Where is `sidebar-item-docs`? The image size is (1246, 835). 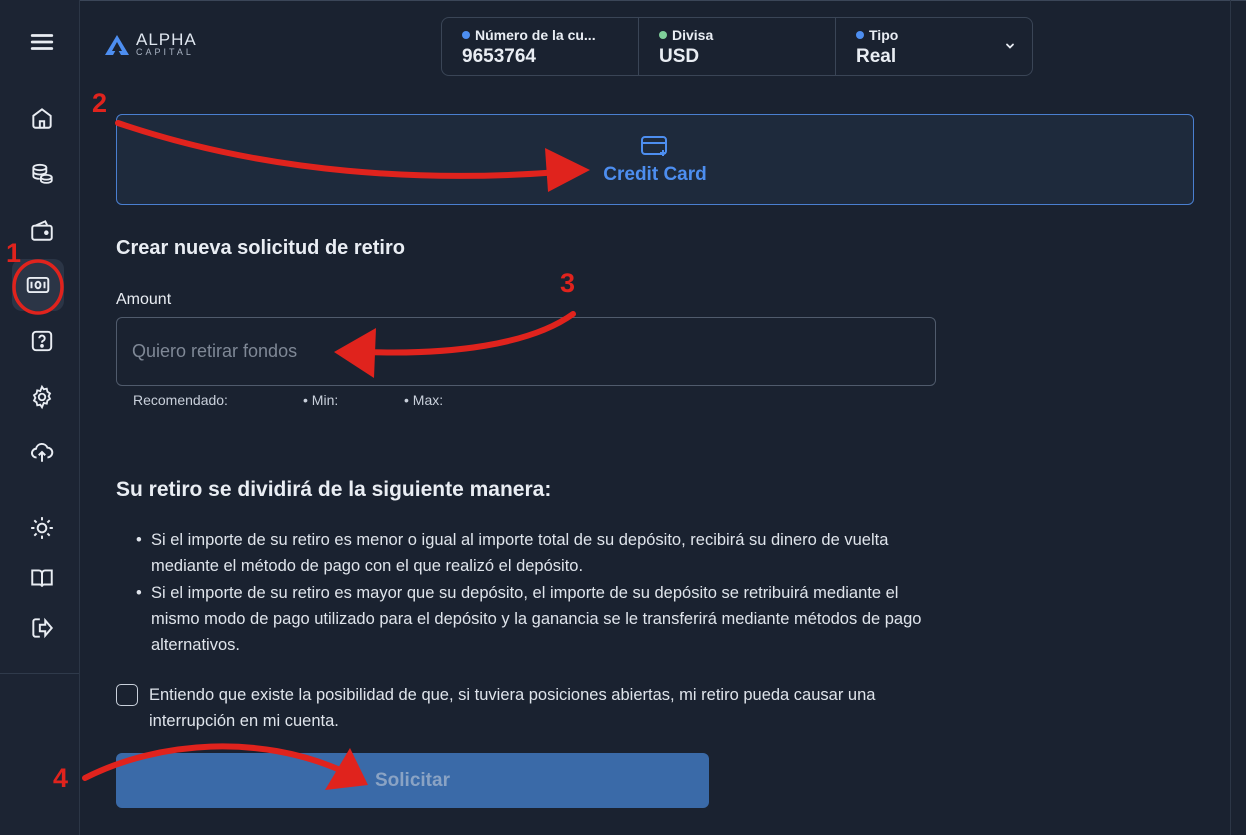 sidebar-item-docs is located at coordinates (42, 578).